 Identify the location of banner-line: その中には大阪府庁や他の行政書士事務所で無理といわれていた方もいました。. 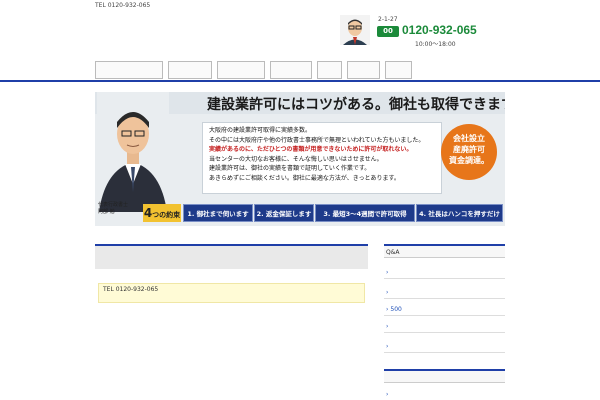
(317, 140).